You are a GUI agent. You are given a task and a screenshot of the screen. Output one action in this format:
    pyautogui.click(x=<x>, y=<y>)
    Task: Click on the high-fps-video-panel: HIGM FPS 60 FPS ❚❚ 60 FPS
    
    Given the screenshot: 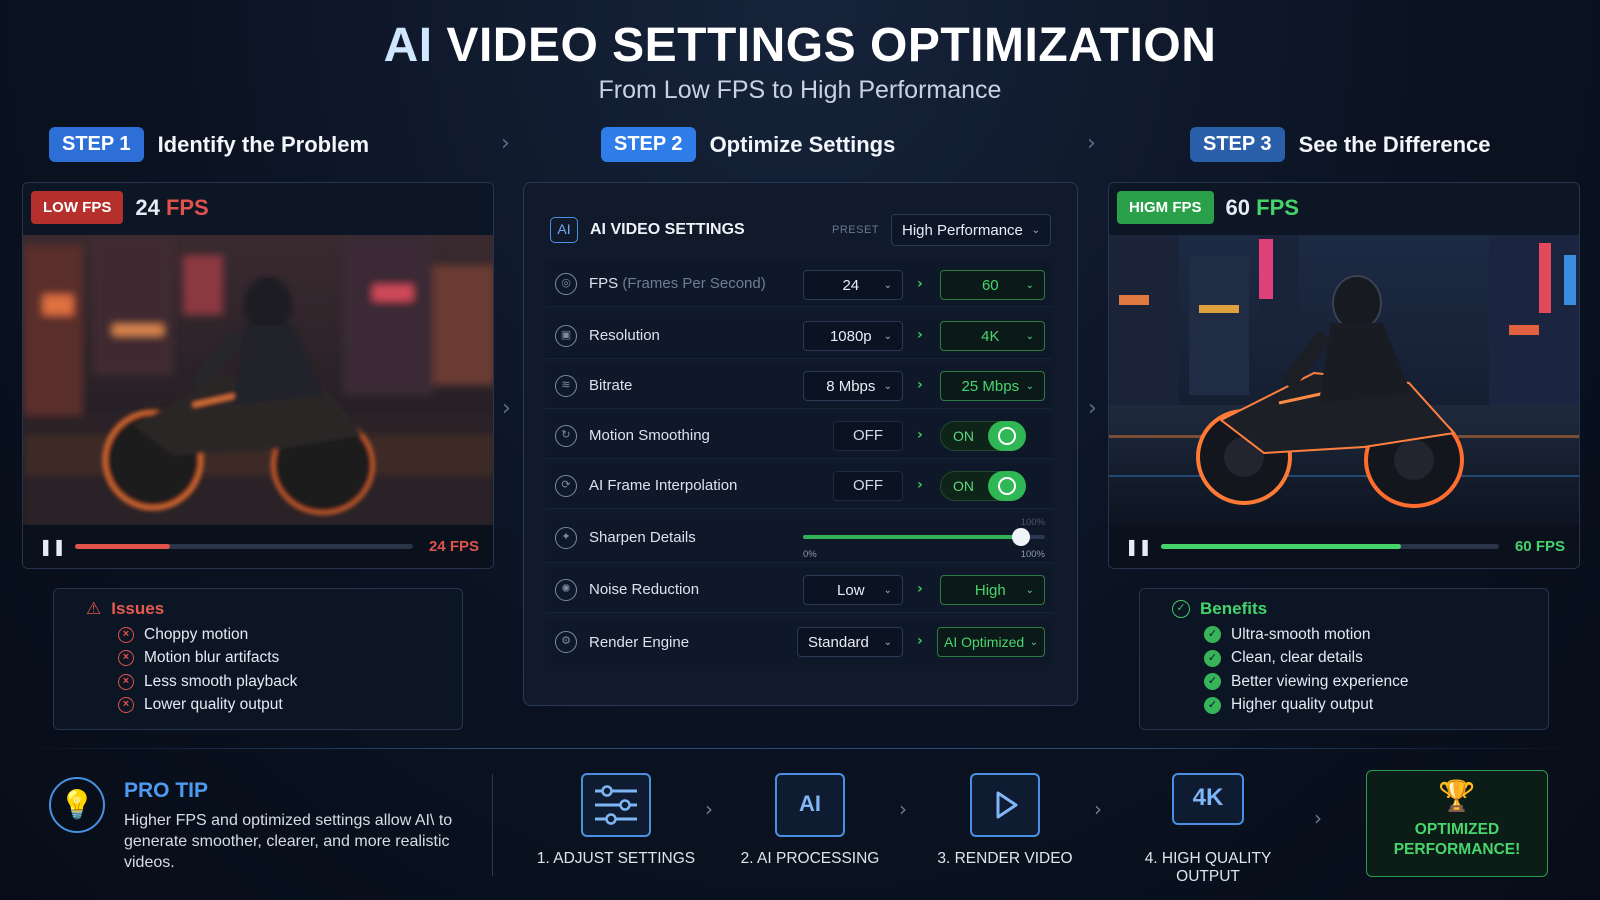 What is the action you would take?
    pyautogui.click(x=1344, y=375)
    